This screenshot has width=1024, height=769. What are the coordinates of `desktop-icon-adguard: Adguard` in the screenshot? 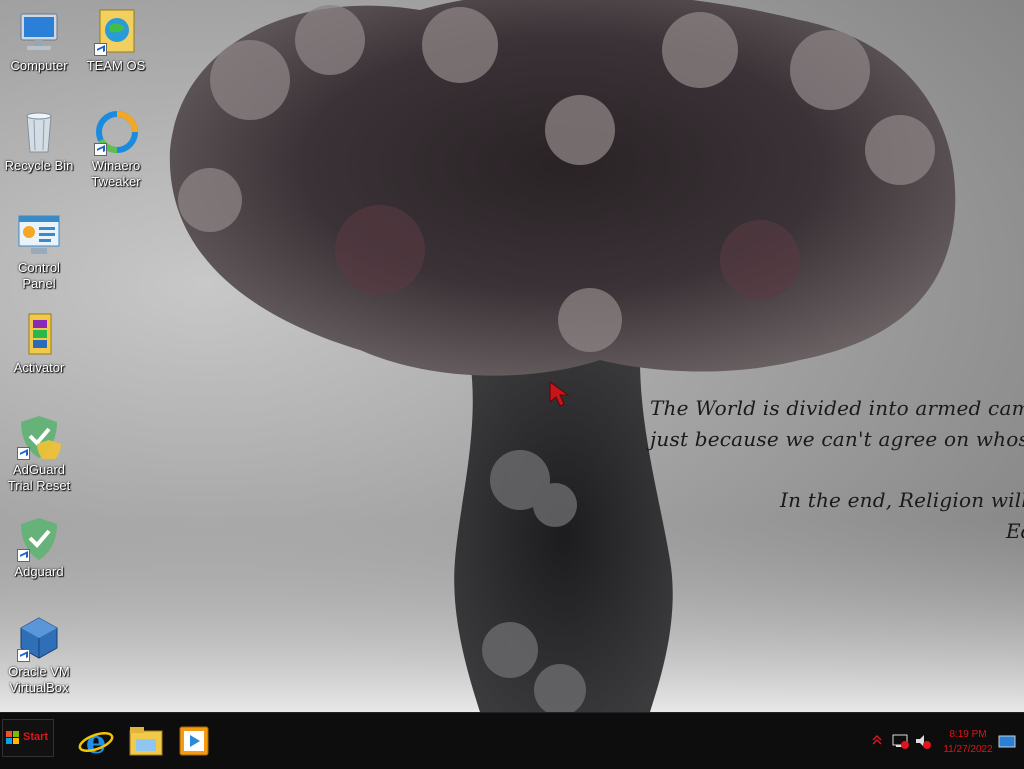 It's located at (39, 547).